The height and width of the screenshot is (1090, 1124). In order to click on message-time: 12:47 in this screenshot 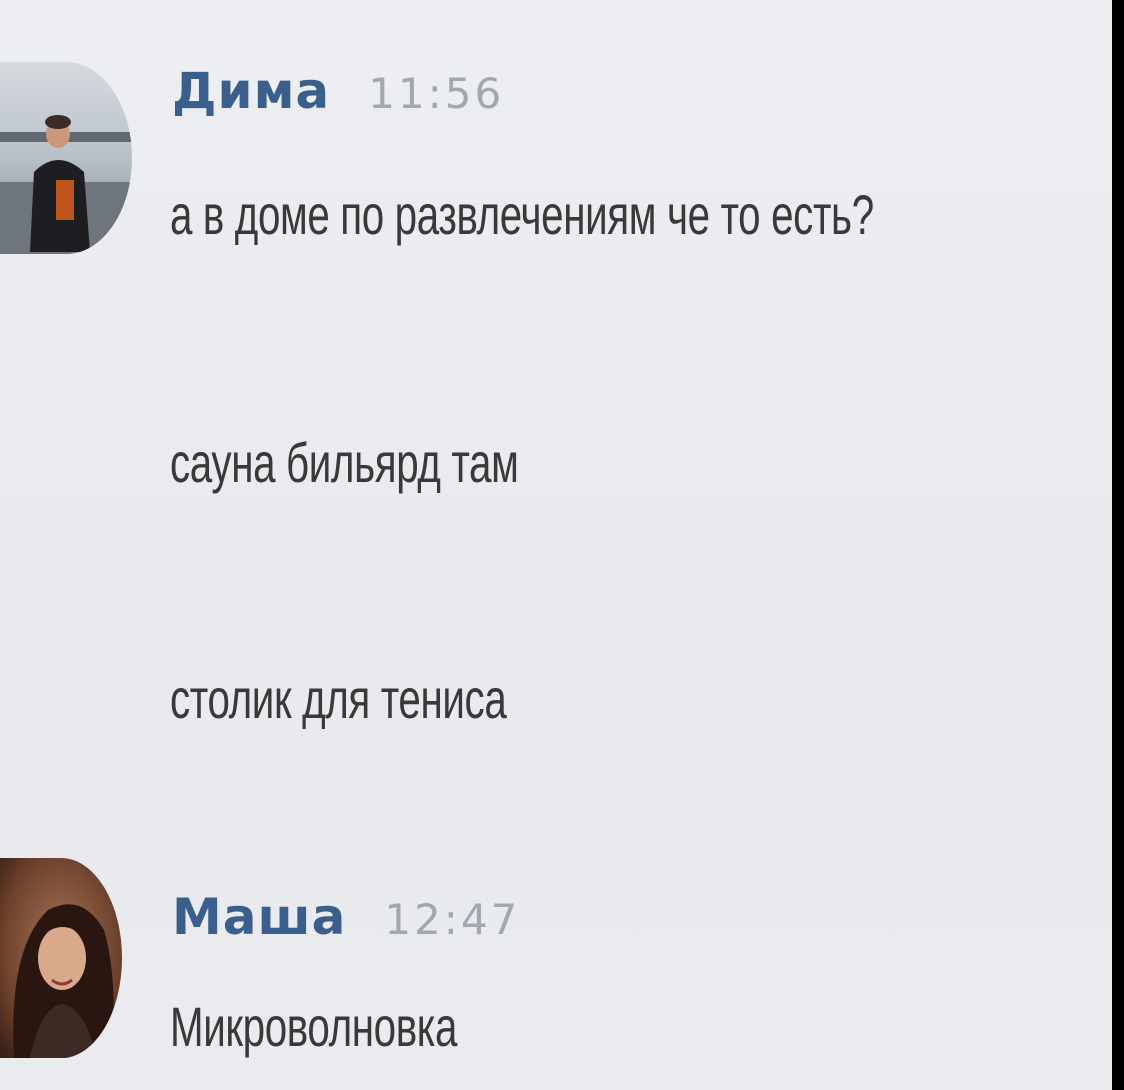, I will do `click(452, 919)`.